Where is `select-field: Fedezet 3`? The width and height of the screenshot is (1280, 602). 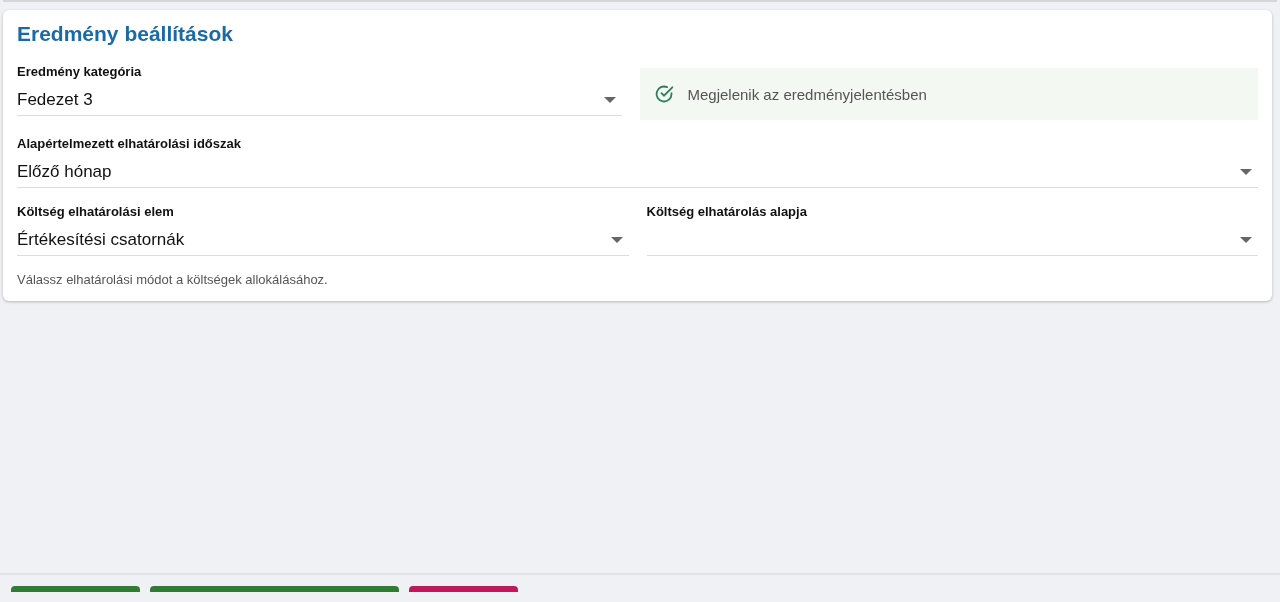 select-field: Fedezet 3 is located at coordinates (319, 100).